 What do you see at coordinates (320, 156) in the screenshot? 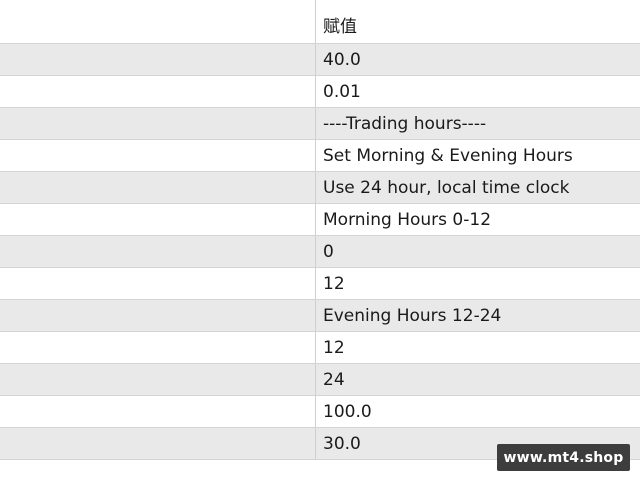
I see `table-row: Set Morning & Evening Hours` at bounding box center [320, 156].